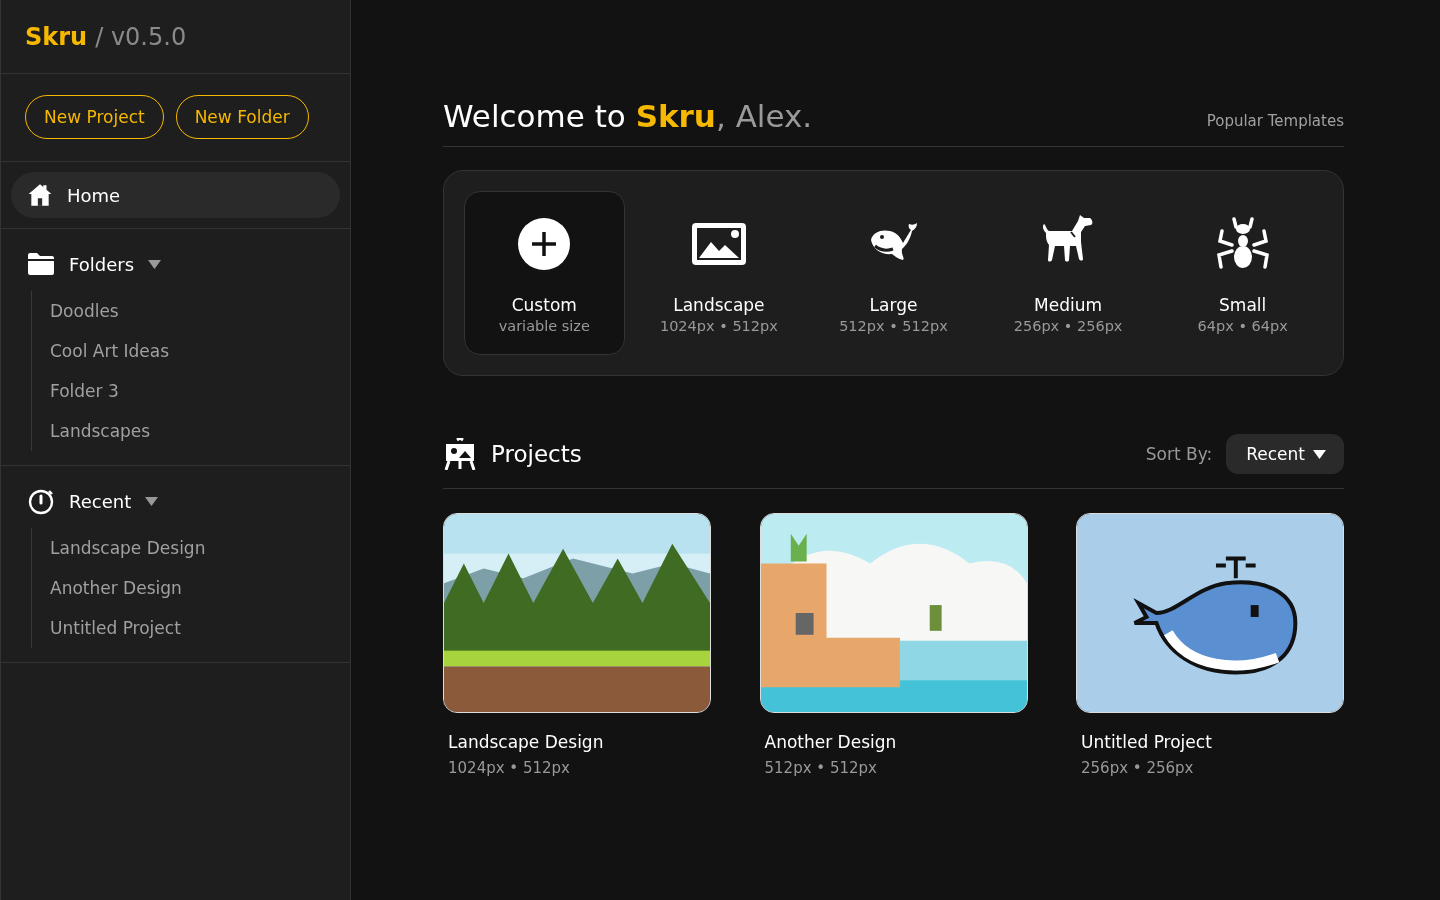 The image size is (1440, 900). I want to click on template-option: Medium 256px • 256px, so click(1068, 273).